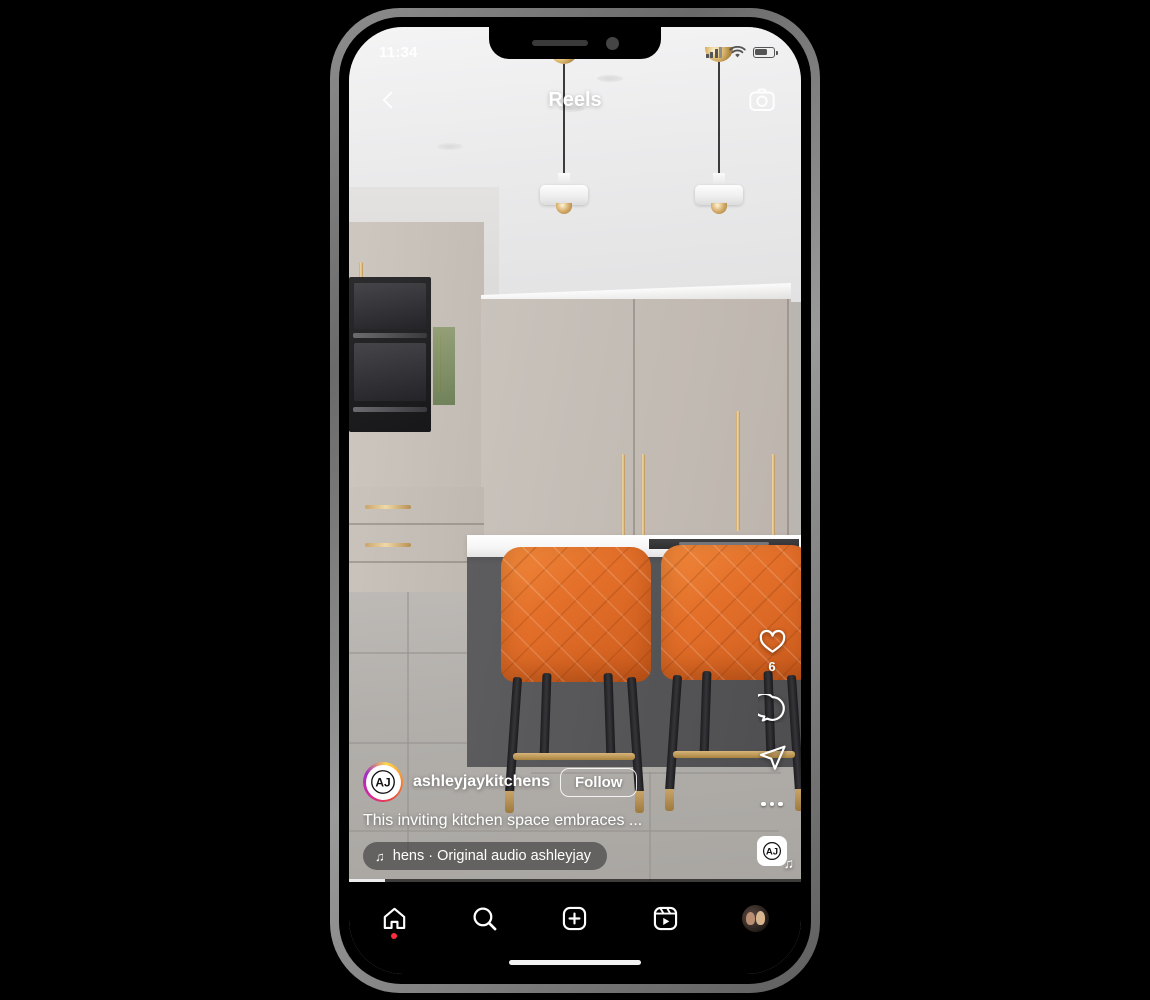 The height and width of the screenshot is (1000, 1150). What do you see at coordinates (416, 542) in the screenshot?
I see `lower-left-drawers` at bounding box center [416, 542].